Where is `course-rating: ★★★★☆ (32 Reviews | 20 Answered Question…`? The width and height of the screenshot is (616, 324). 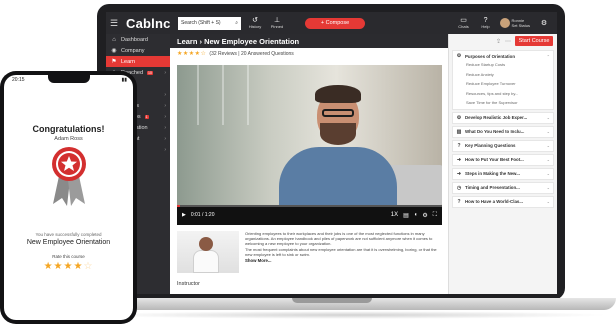 course-rating: ★★★★☆ (32 Reviews | 20 Answered Question… is located at coordinates (309, 53).